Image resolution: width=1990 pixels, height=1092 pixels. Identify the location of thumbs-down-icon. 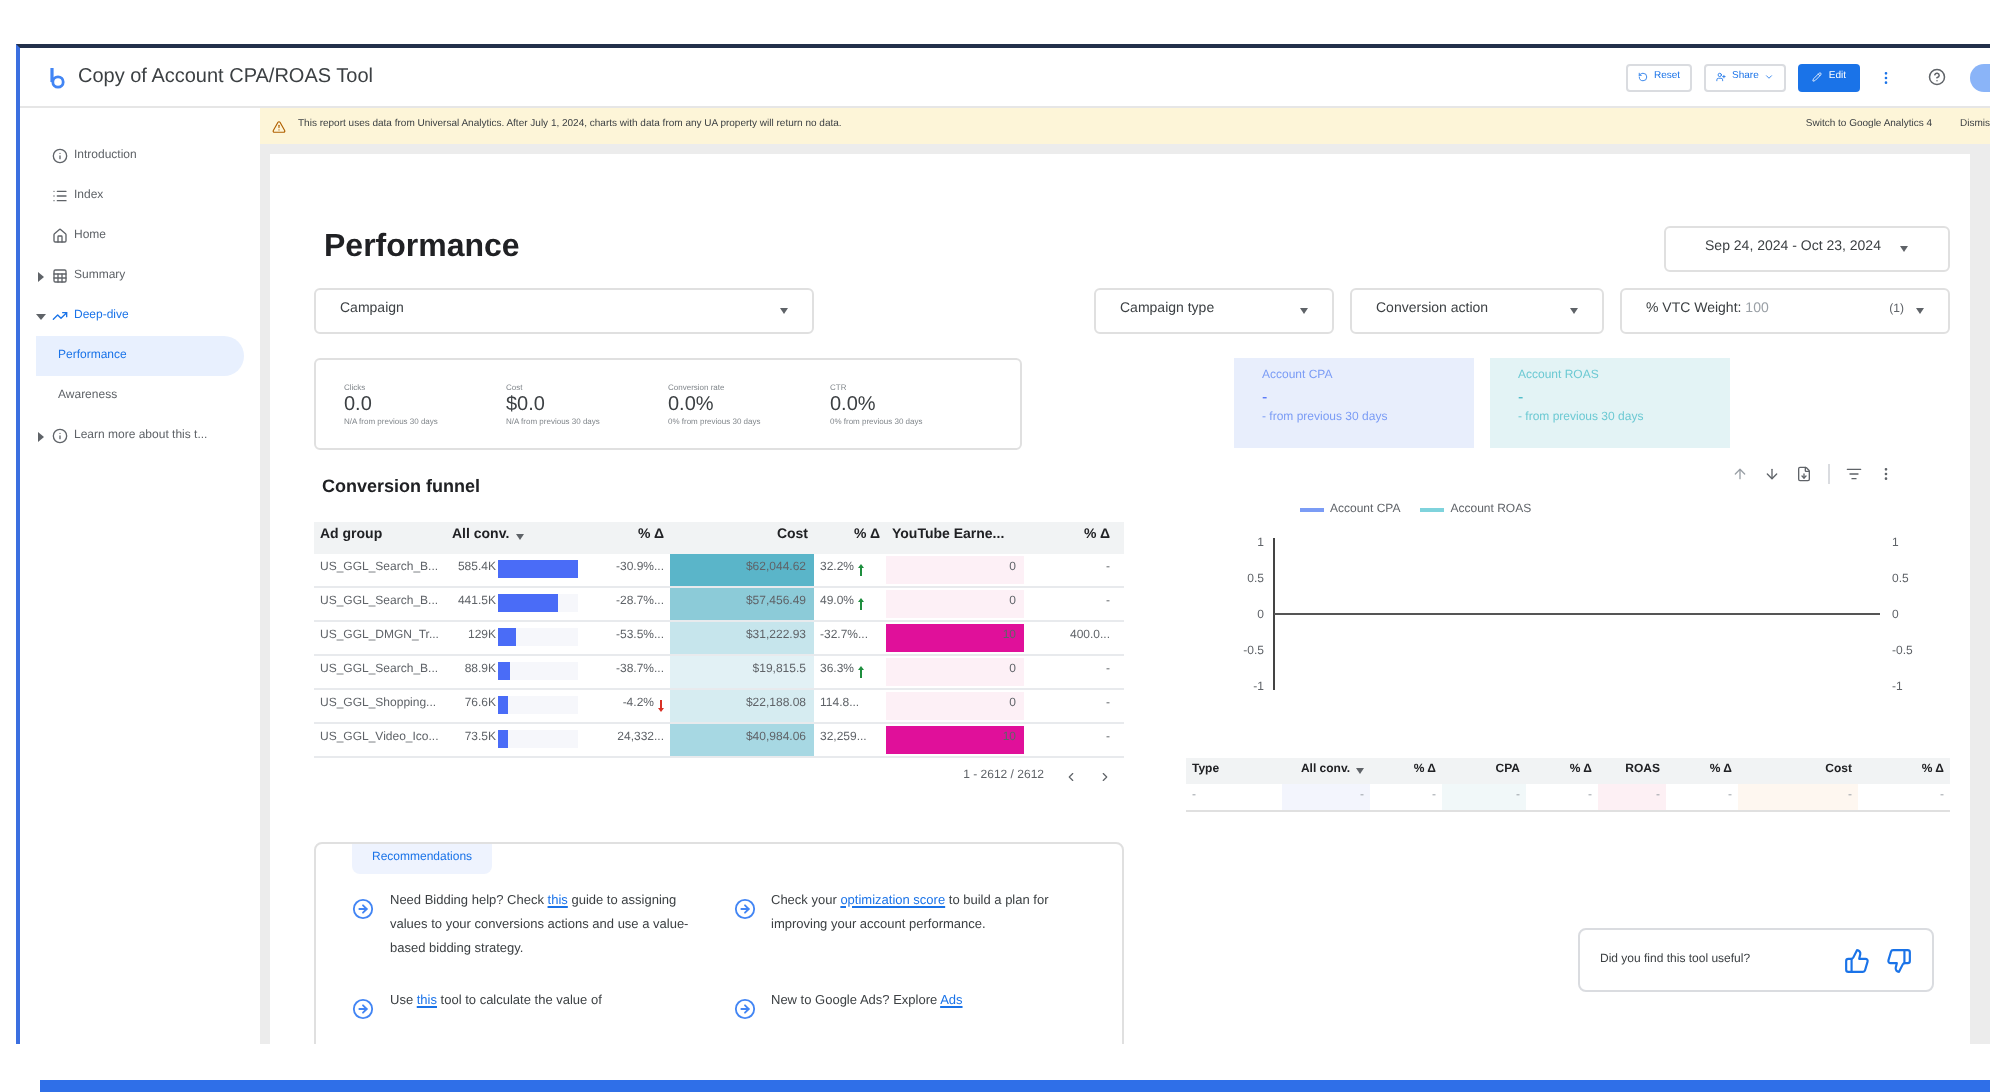
(1899, 960).